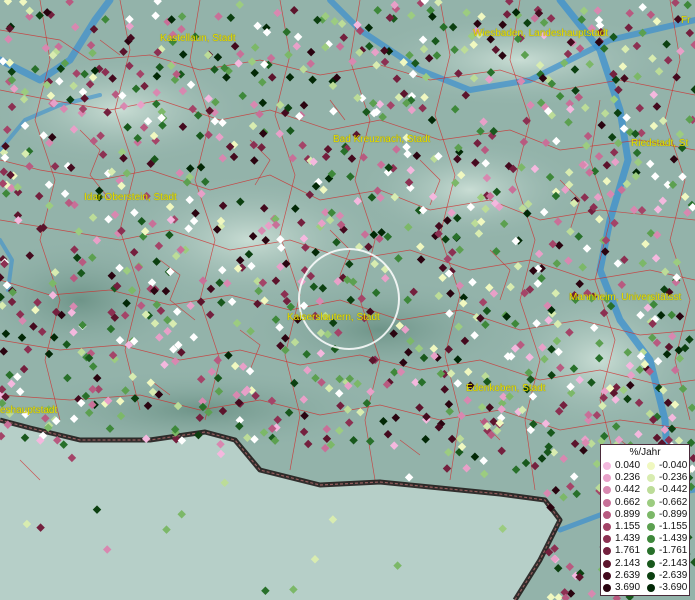 The width and height of the screenshot is (695, 600). Describe the element at coordinates (673, 465) in the screenshot. I see `legend-value: -0.040` at that location.